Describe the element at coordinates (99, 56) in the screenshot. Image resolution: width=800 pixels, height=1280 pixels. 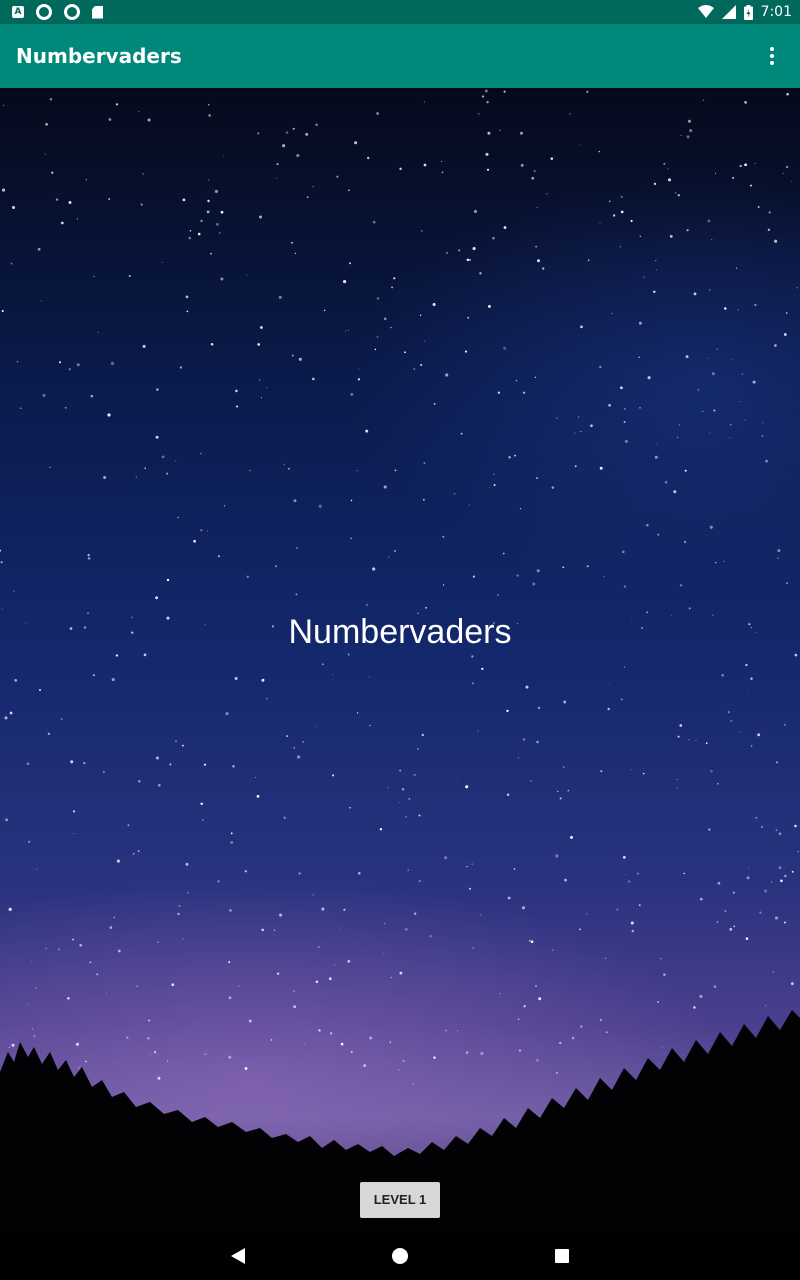
I see `app-title: Numbervaders` at that location.